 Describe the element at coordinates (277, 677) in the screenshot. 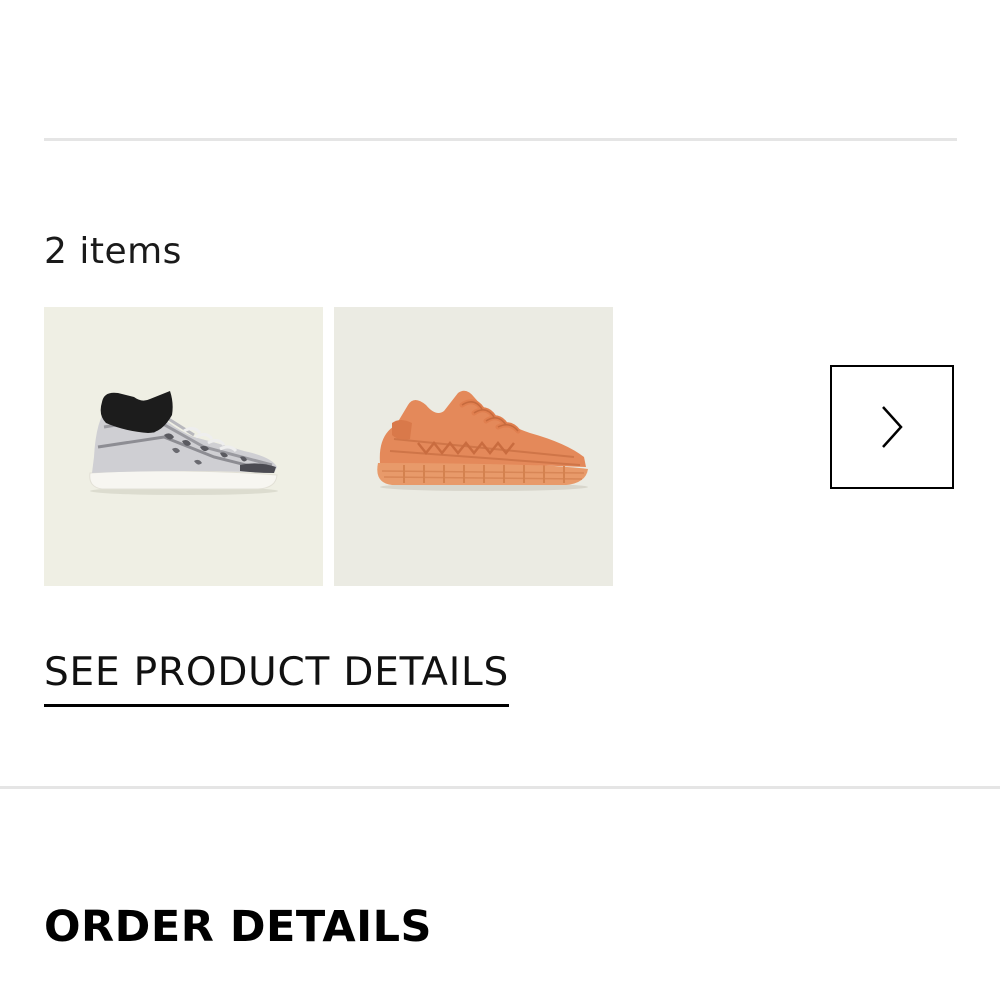

I see `see-product-details-link: SEE PRODUCT DETAILS` at that location.